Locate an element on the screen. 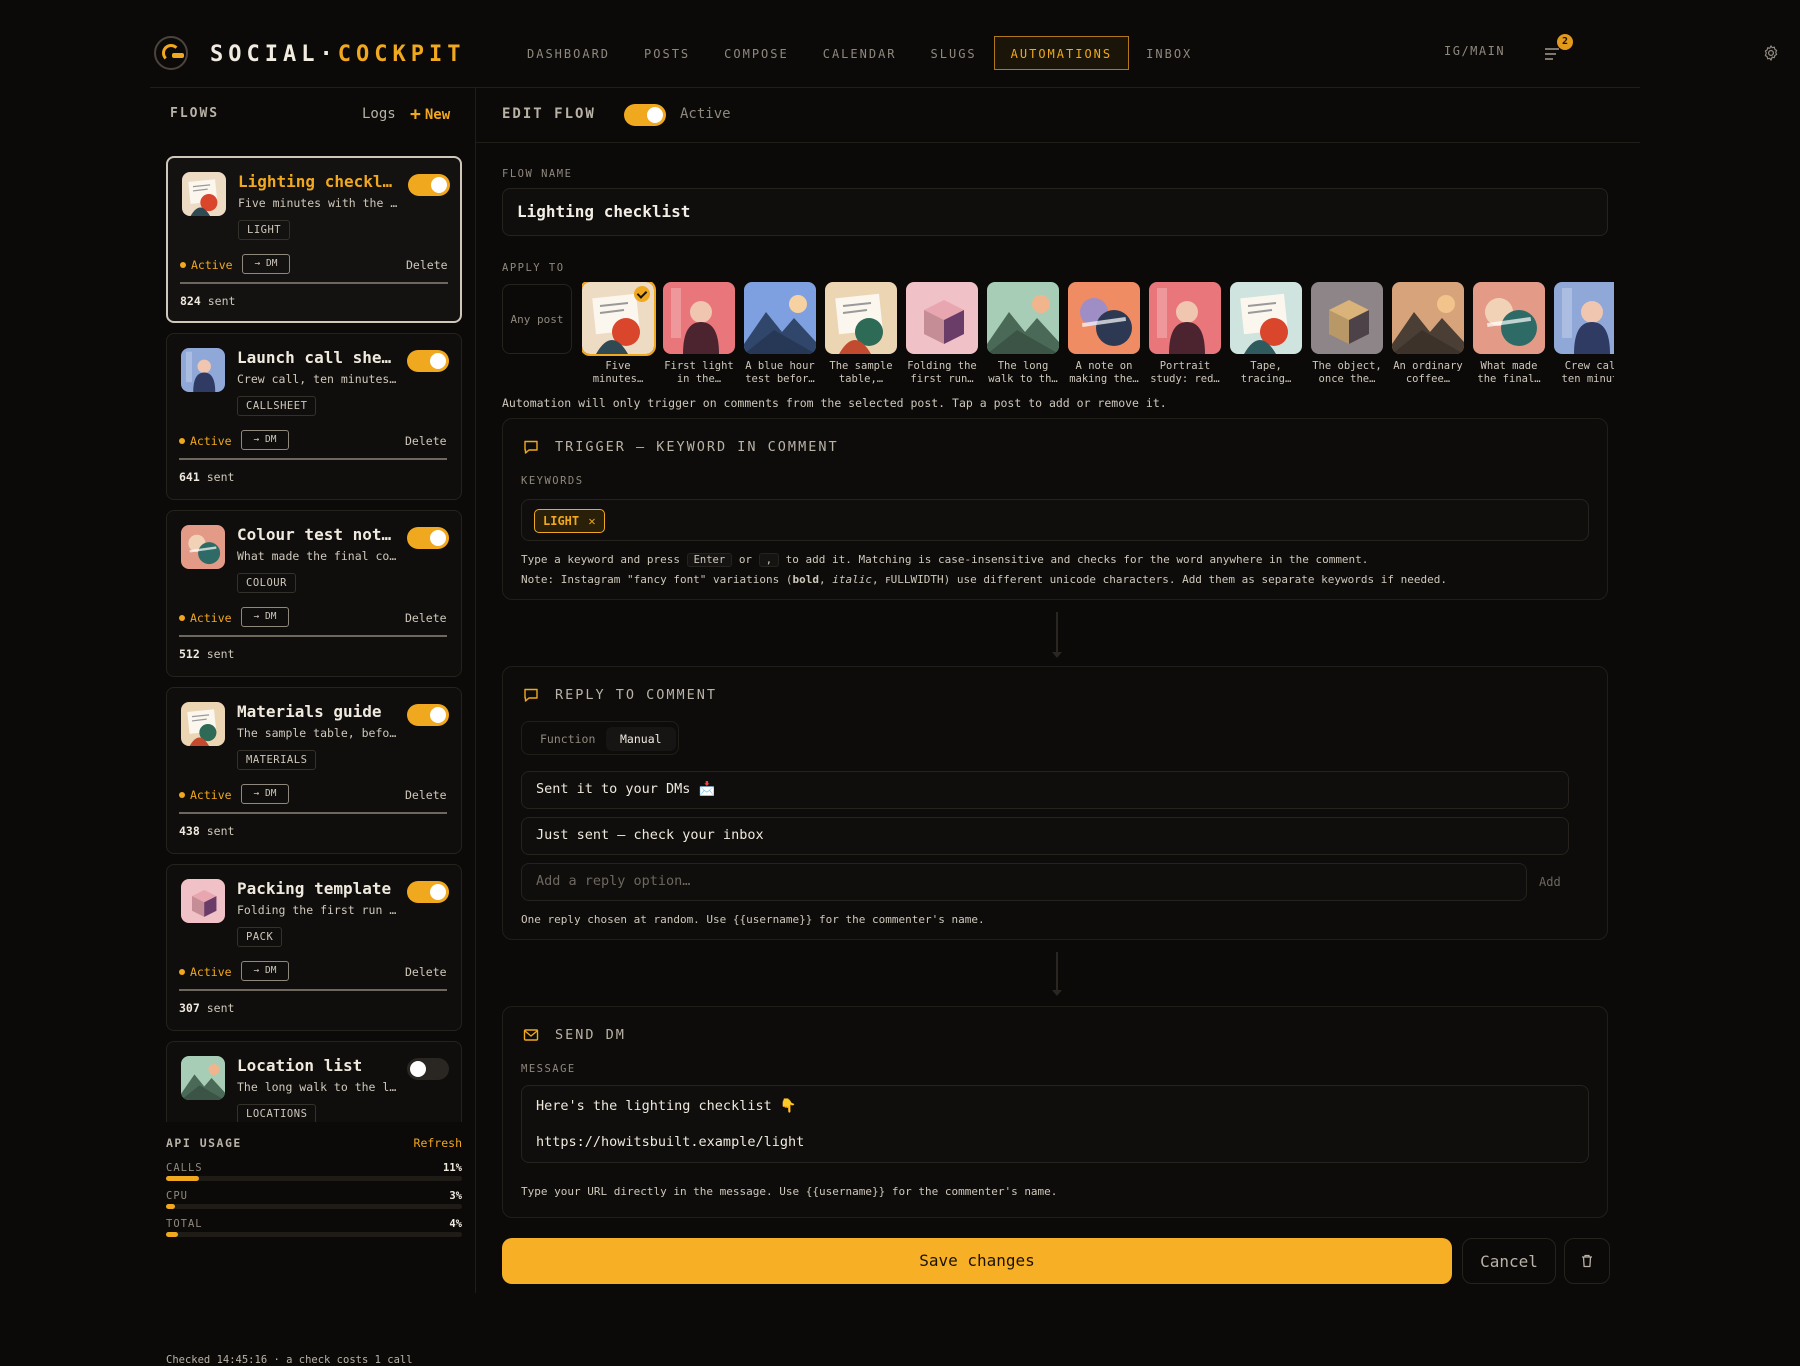 Image resolution: width=1800 pixels, height=1366 pixels. post-caption-line: Five is located at coordinates (618, 366).